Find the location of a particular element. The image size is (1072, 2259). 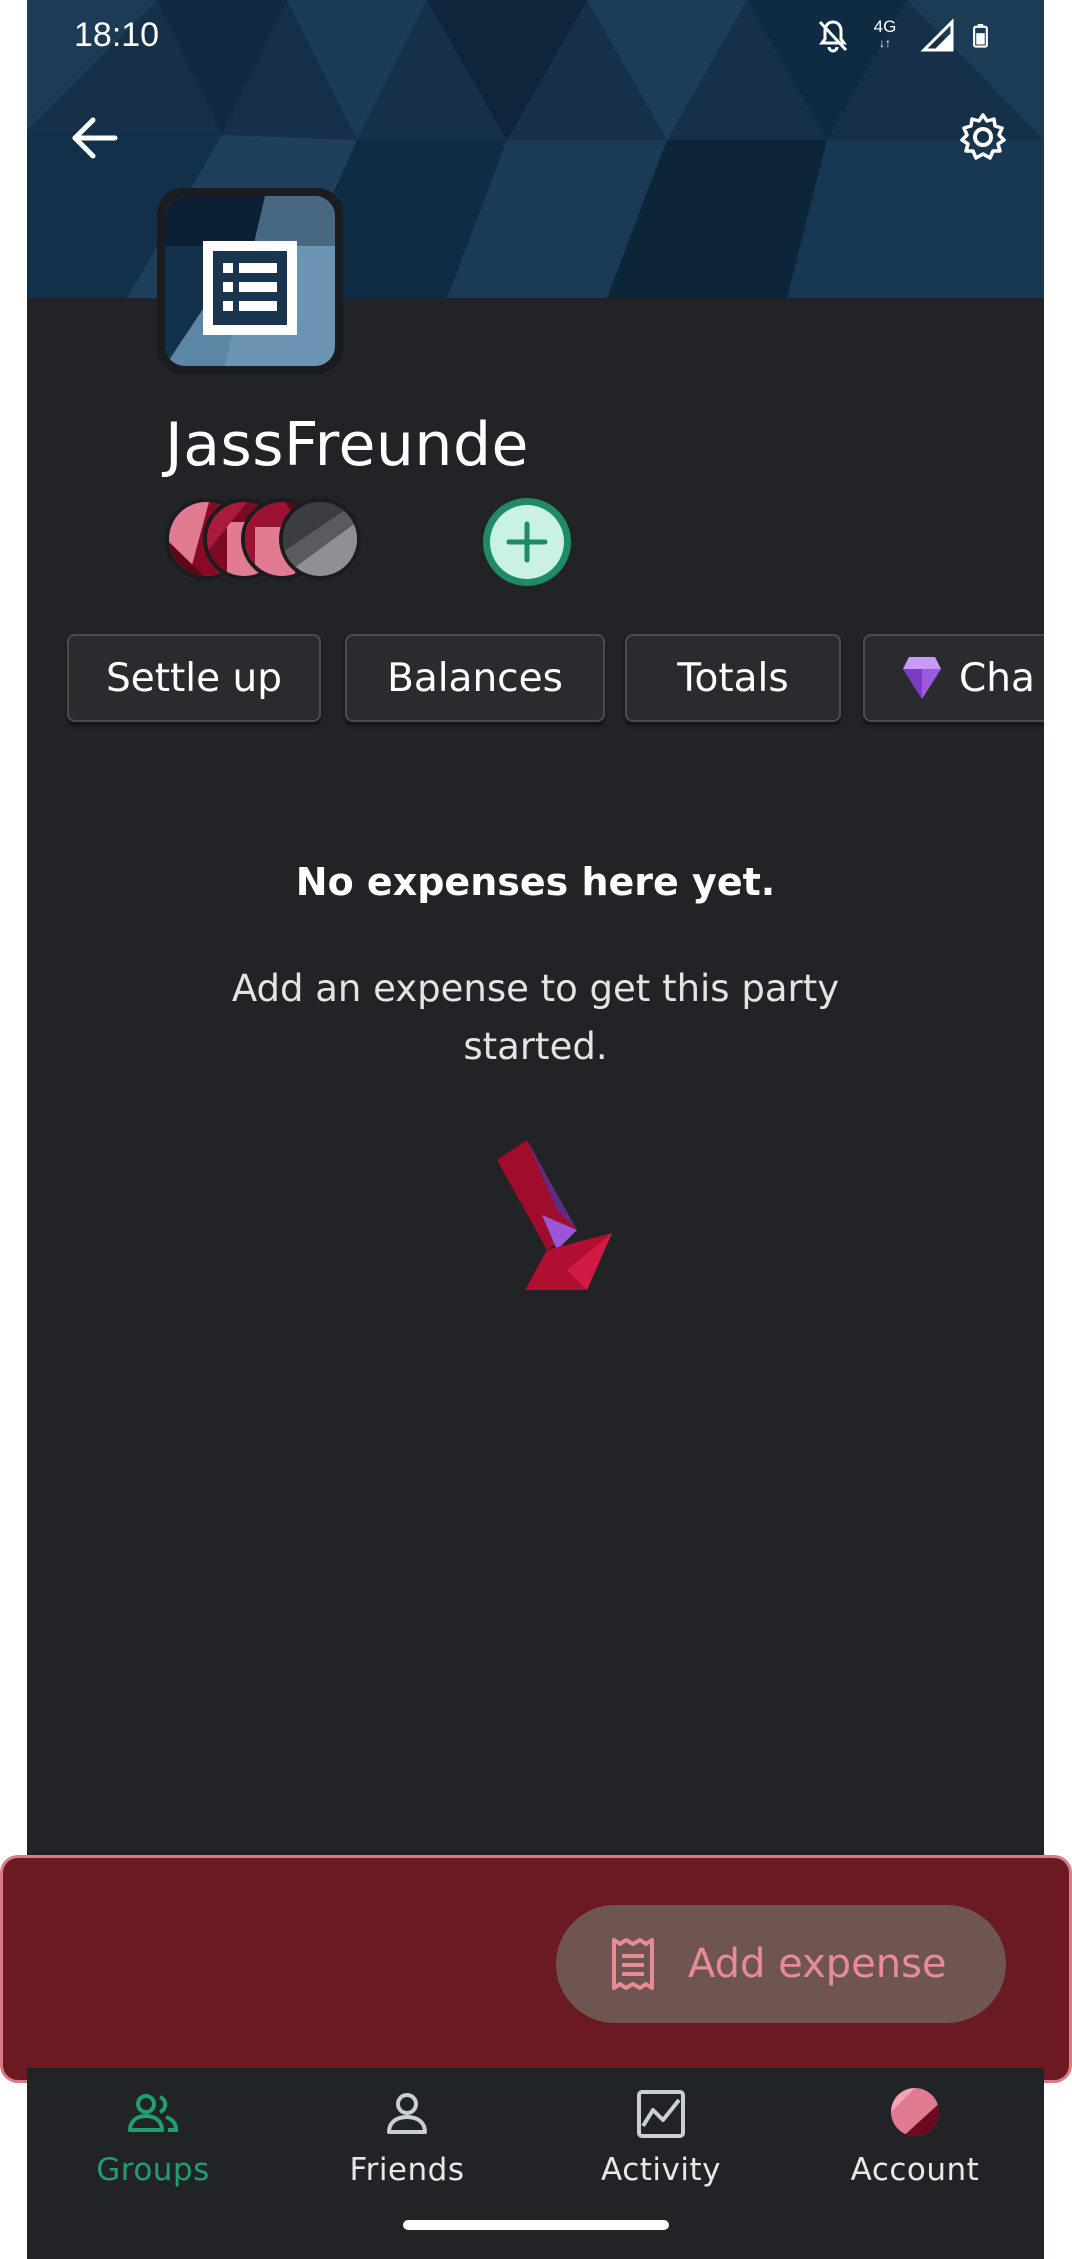

nav-groups-label: Groups is located at coordinates (153, 2170).